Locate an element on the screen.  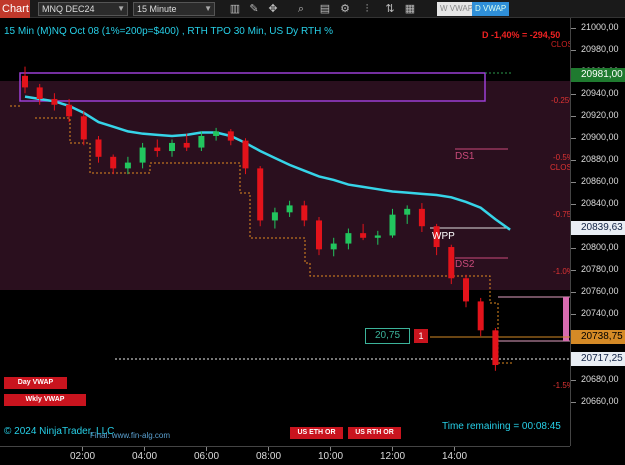
price-box-avg: 20738,75 is located at coordinates (598, 337).